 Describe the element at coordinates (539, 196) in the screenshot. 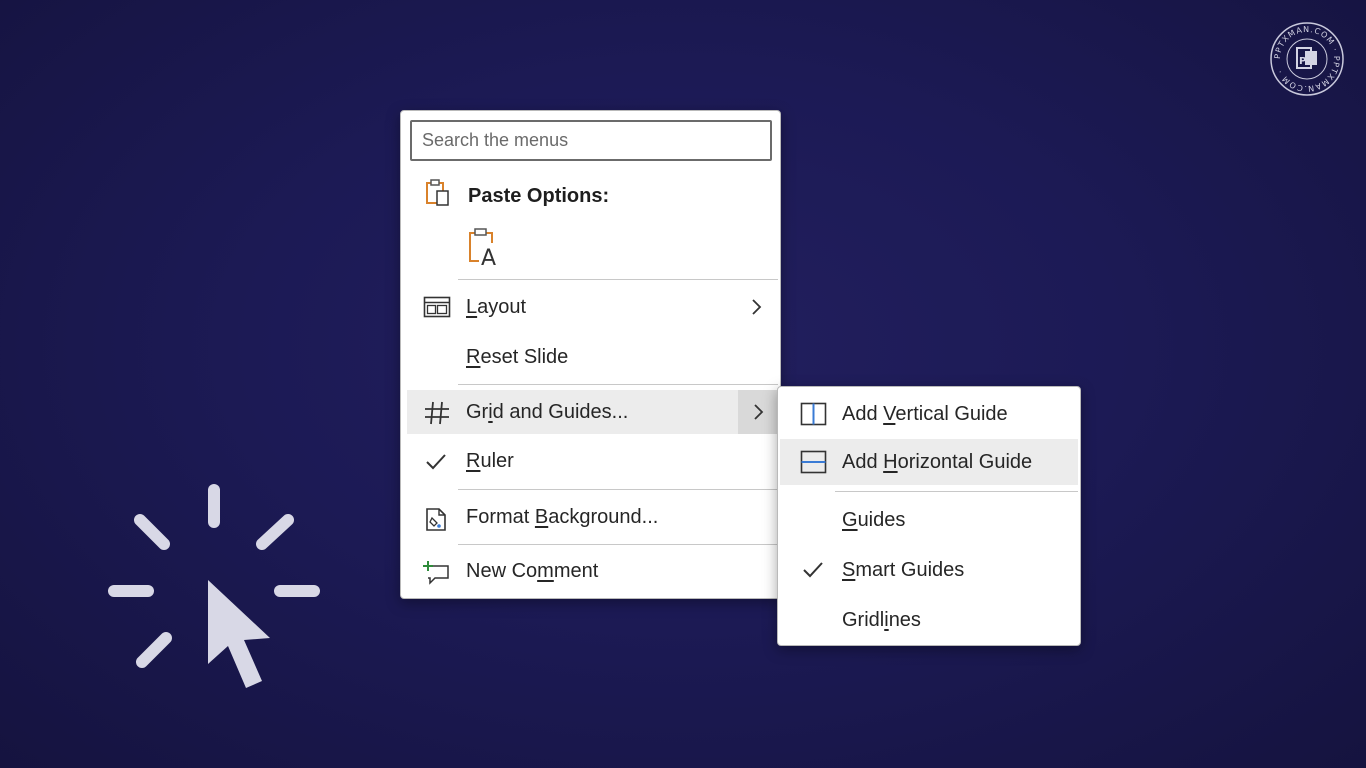

I see `paste-options-label: Paste Options:` at that location.